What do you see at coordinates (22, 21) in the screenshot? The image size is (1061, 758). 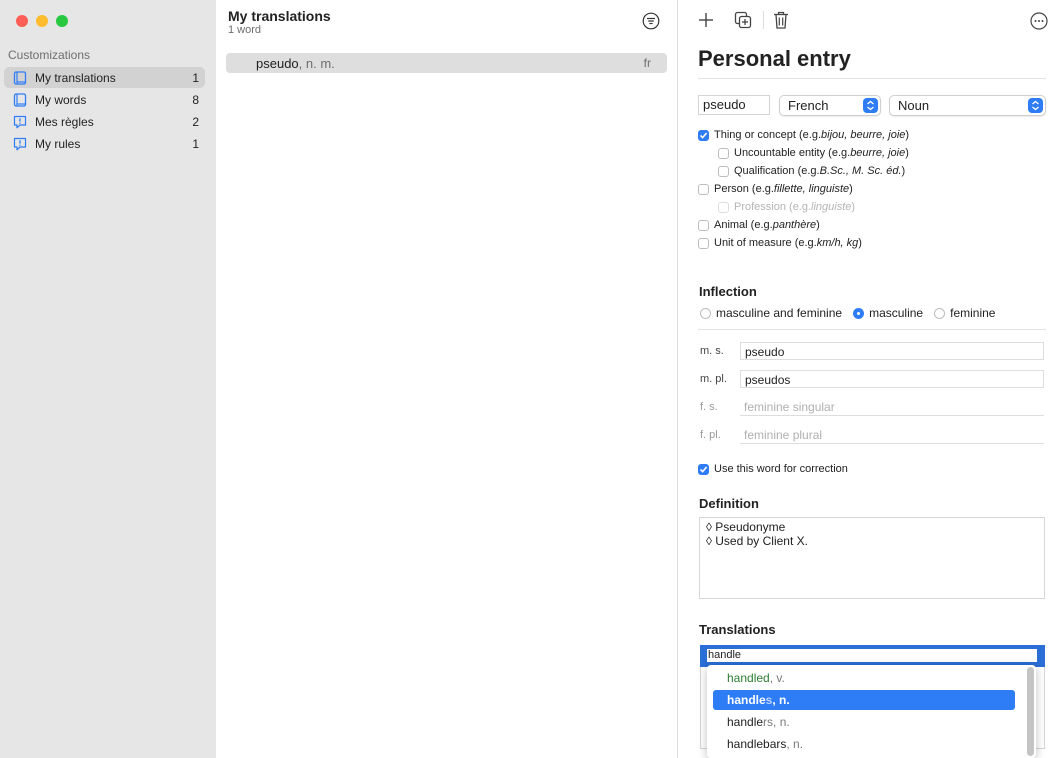 I see `close-window-button` at bounding box center [22, 21].